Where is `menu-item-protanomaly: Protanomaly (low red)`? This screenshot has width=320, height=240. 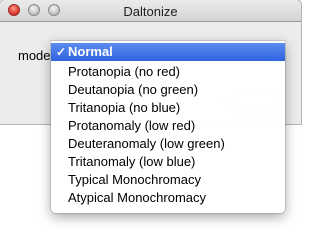 menu-item-protanomaly: Protanomaly (low red) is located at coordinates (168, 126).